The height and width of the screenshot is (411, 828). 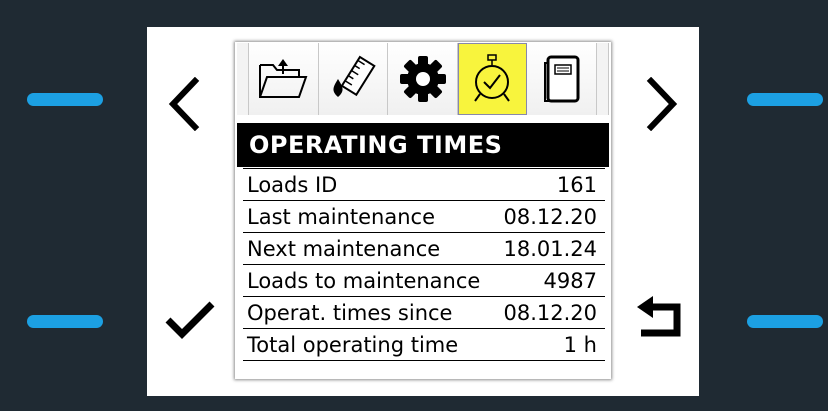 What do you see at coordinates (292, 184) in the screenshot?
I see `row-label: Loads ID` at bounding box center [292, 184].